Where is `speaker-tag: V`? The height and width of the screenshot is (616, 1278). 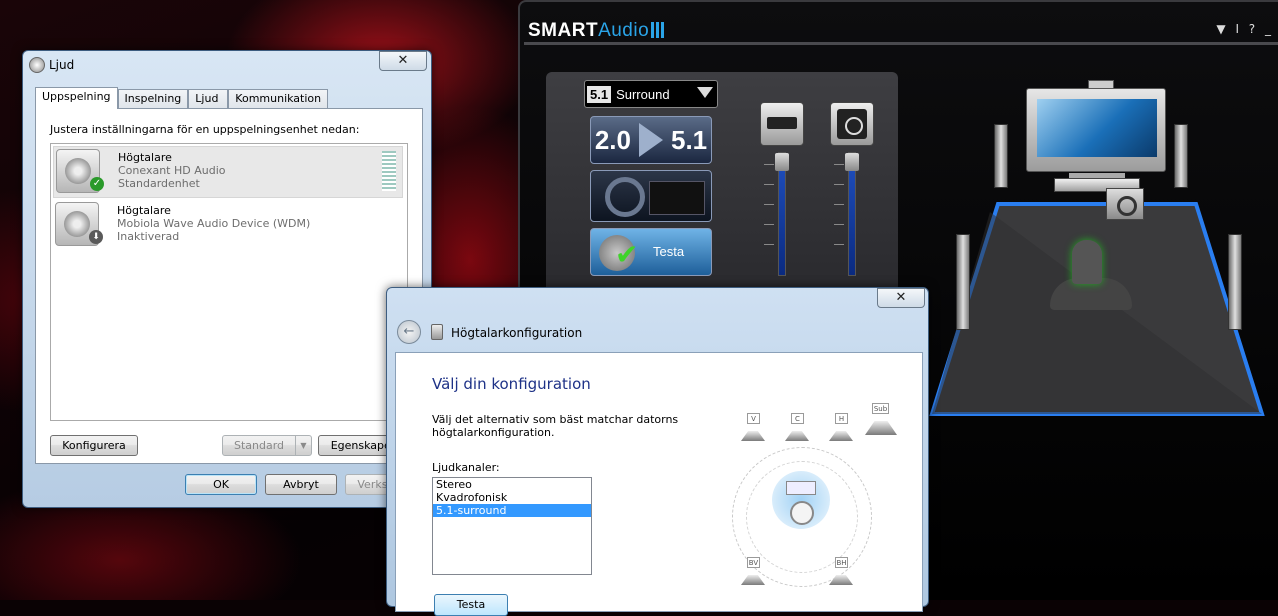
speaker-tag: V is located at coordinates (753, 418).